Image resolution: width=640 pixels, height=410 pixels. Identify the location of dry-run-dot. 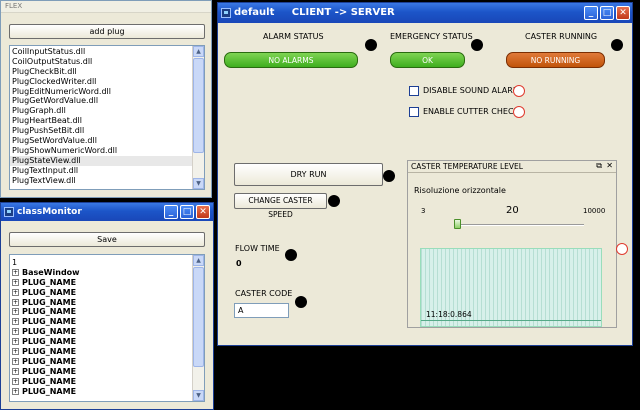
(389, 176).